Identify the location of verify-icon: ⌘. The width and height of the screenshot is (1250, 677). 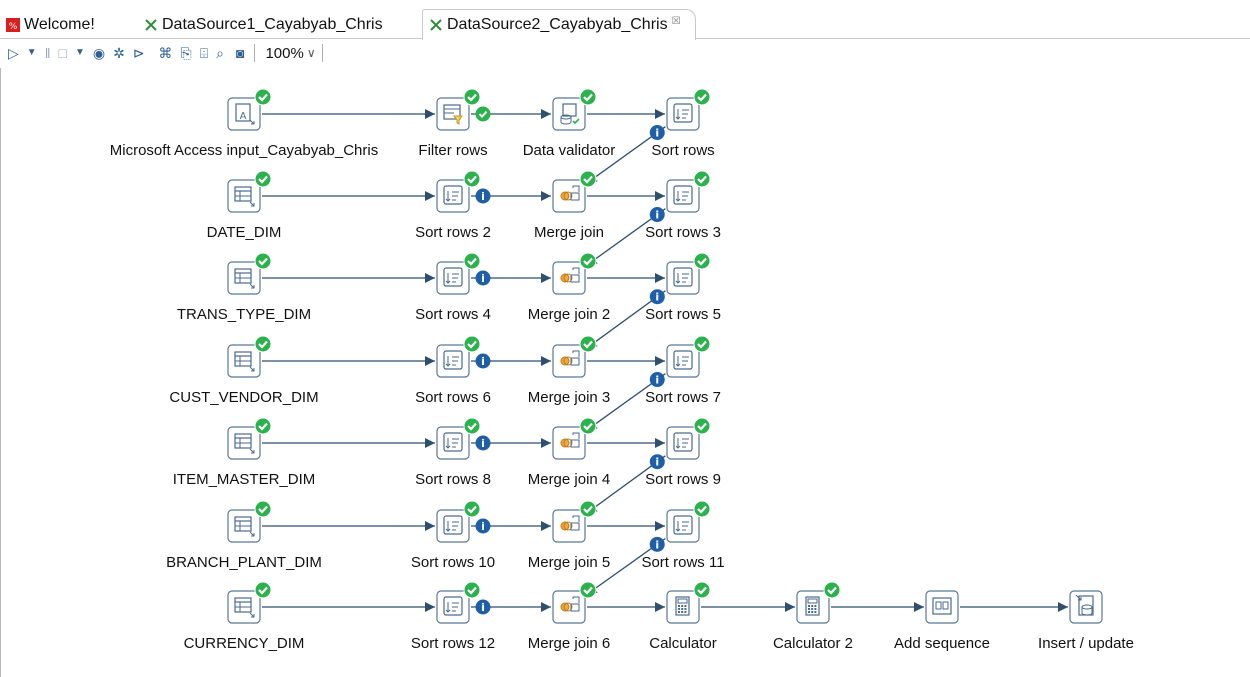
(166, 53).